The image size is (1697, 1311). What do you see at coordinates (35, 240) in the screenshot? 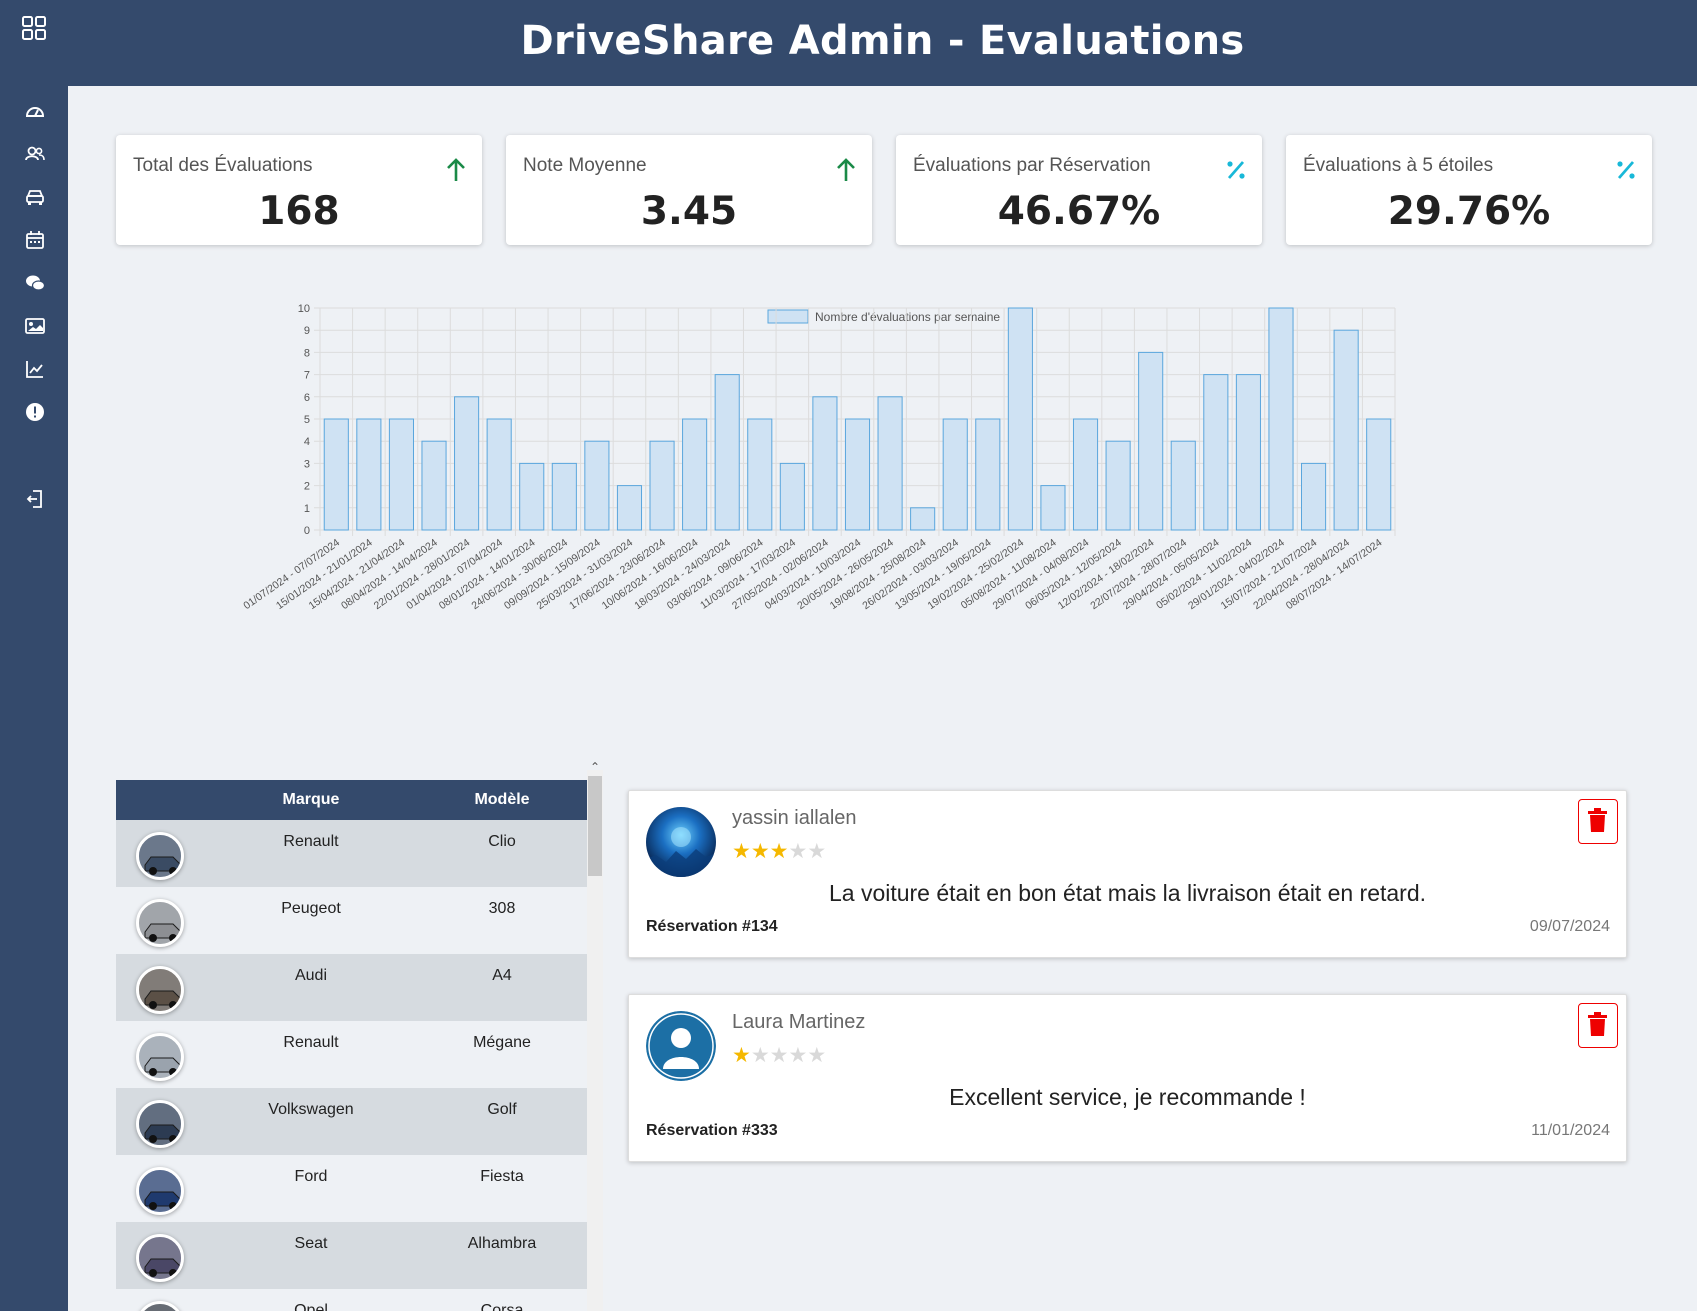
I see `calendar-icon` at bounding box center [35, 240].